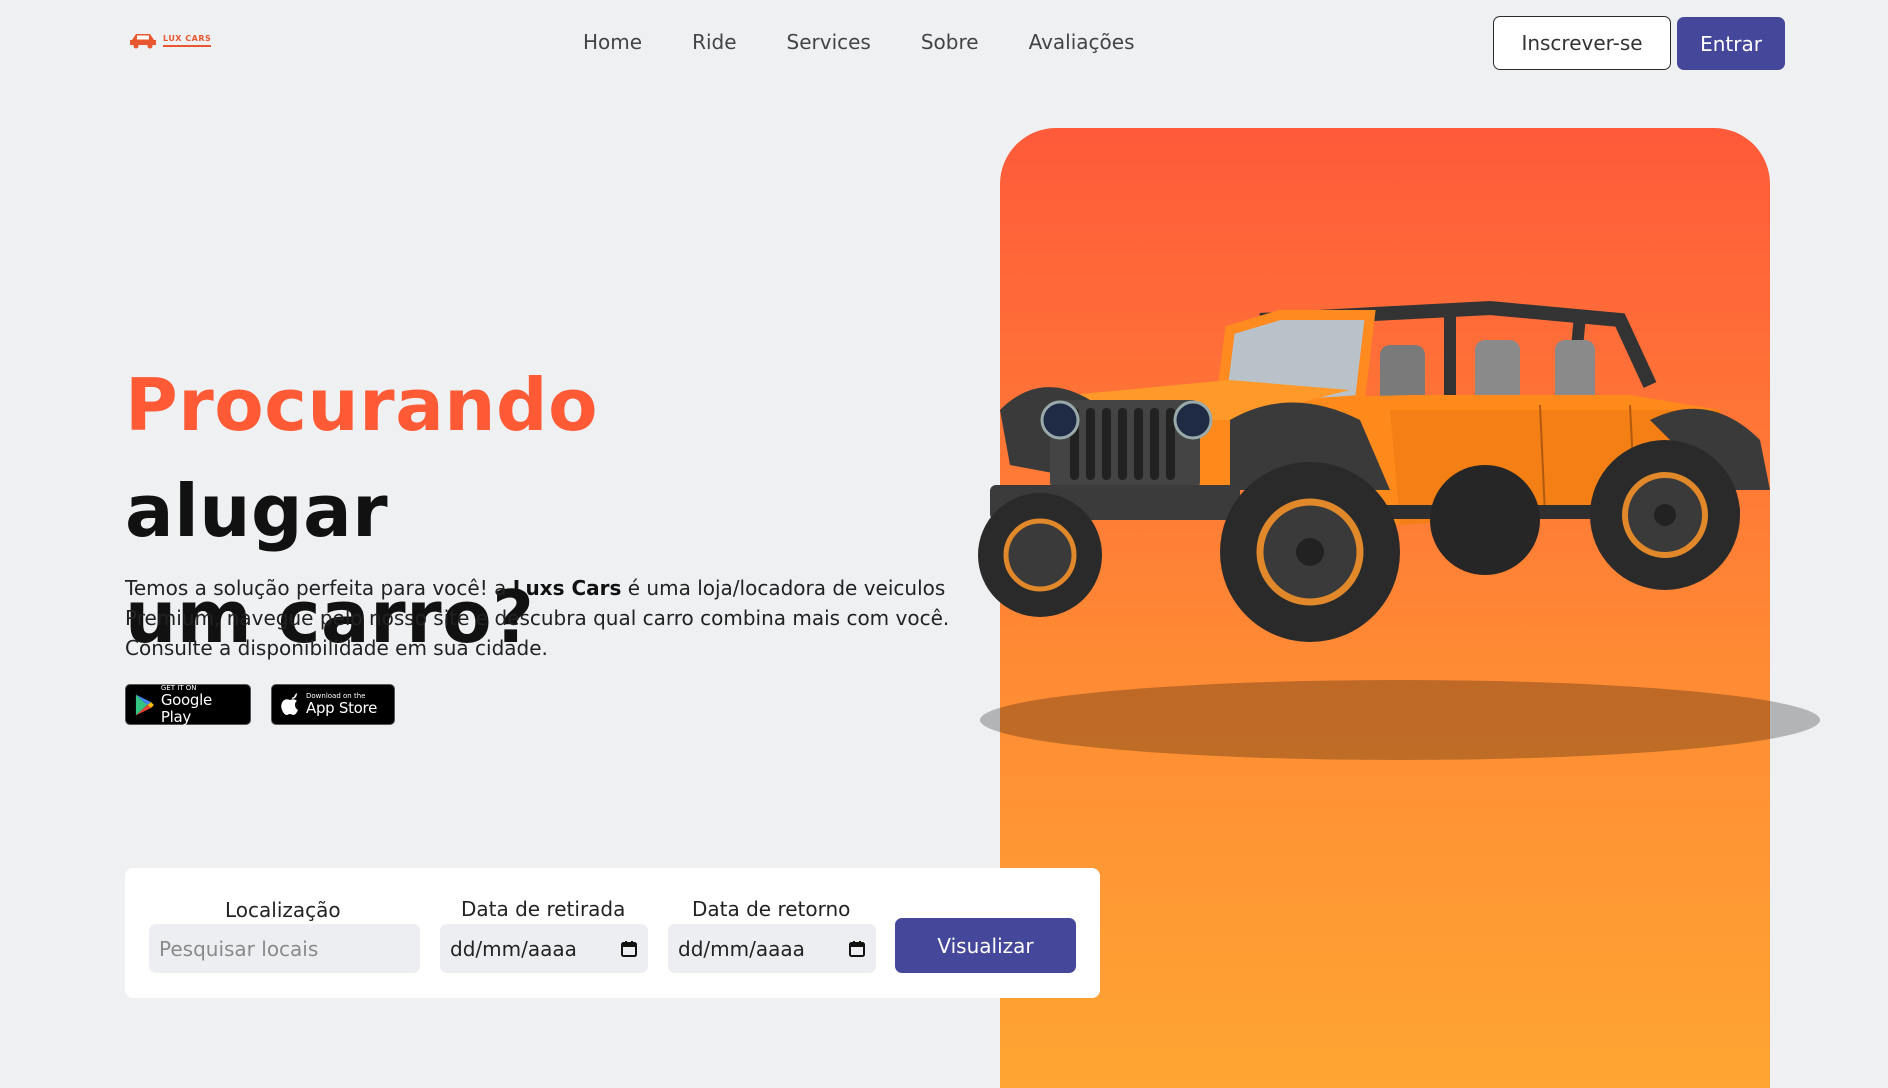  I want to click on logo: LUX CARS, so click(175, 40).